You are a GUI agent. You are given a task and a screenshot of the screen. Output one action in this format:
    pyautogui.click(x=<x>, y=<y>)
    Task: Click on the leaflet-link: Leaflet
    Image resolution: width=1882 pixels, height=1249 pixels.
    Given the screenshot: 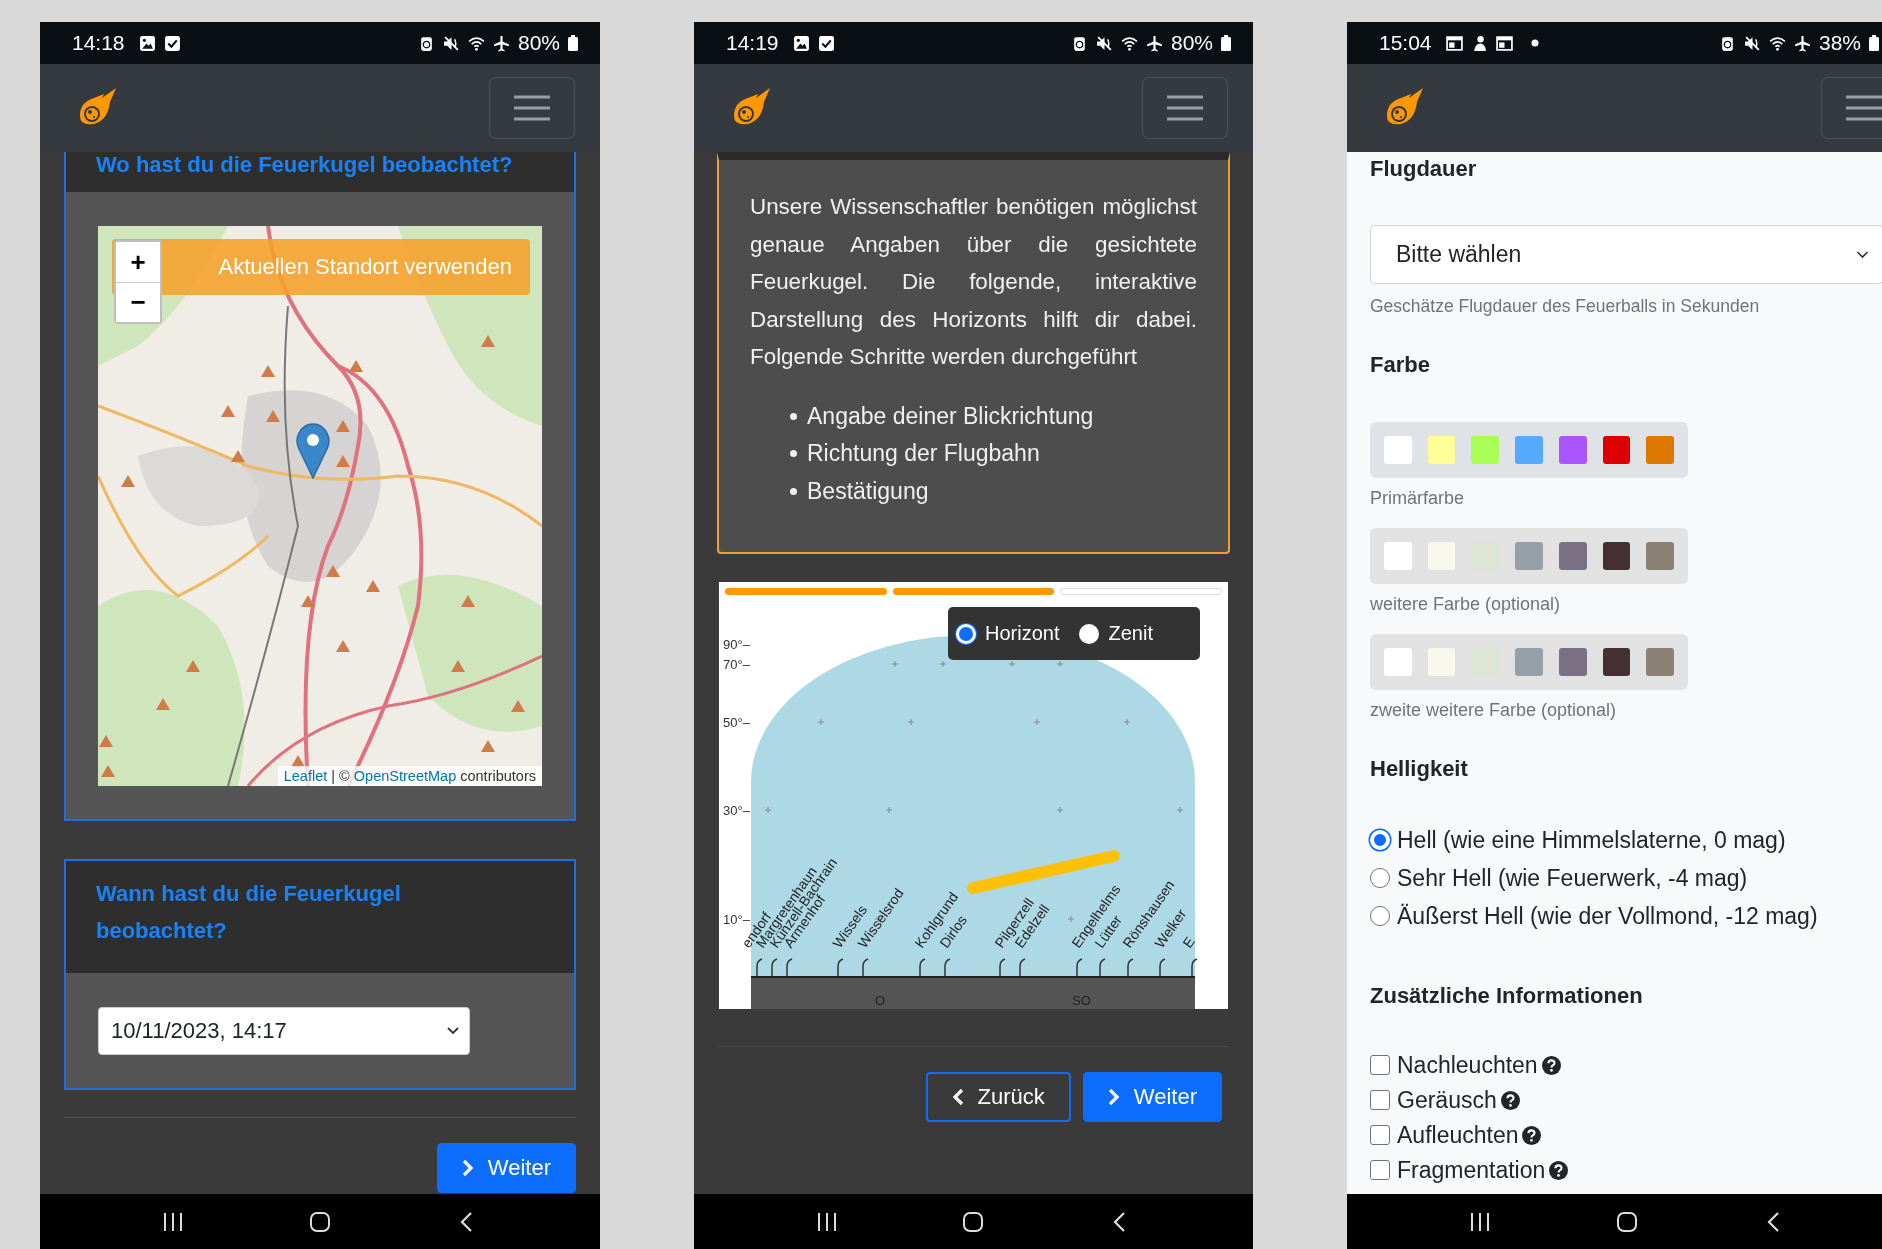 What is the action you would take?
    pyautogui.click(x=305, y=776)
    